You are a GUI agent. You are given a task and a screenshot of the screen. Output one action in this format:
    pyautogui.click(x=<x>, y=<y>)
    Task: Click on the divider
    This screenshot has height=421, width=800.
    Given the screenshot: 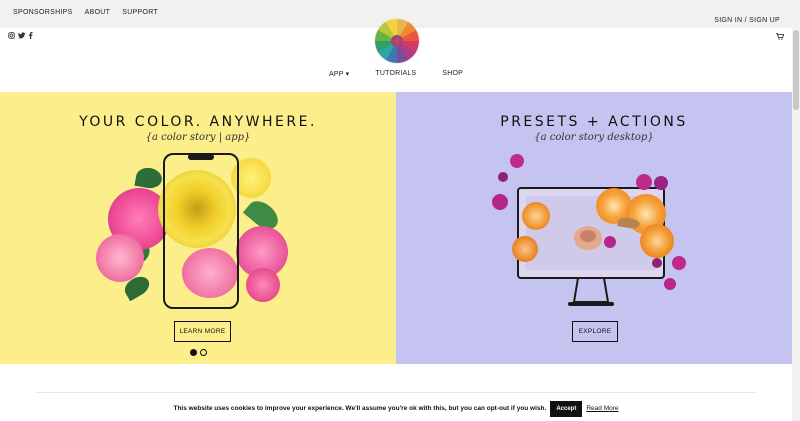 What is the action you would take?
    pyautogui.click(x=396, y=392)
    